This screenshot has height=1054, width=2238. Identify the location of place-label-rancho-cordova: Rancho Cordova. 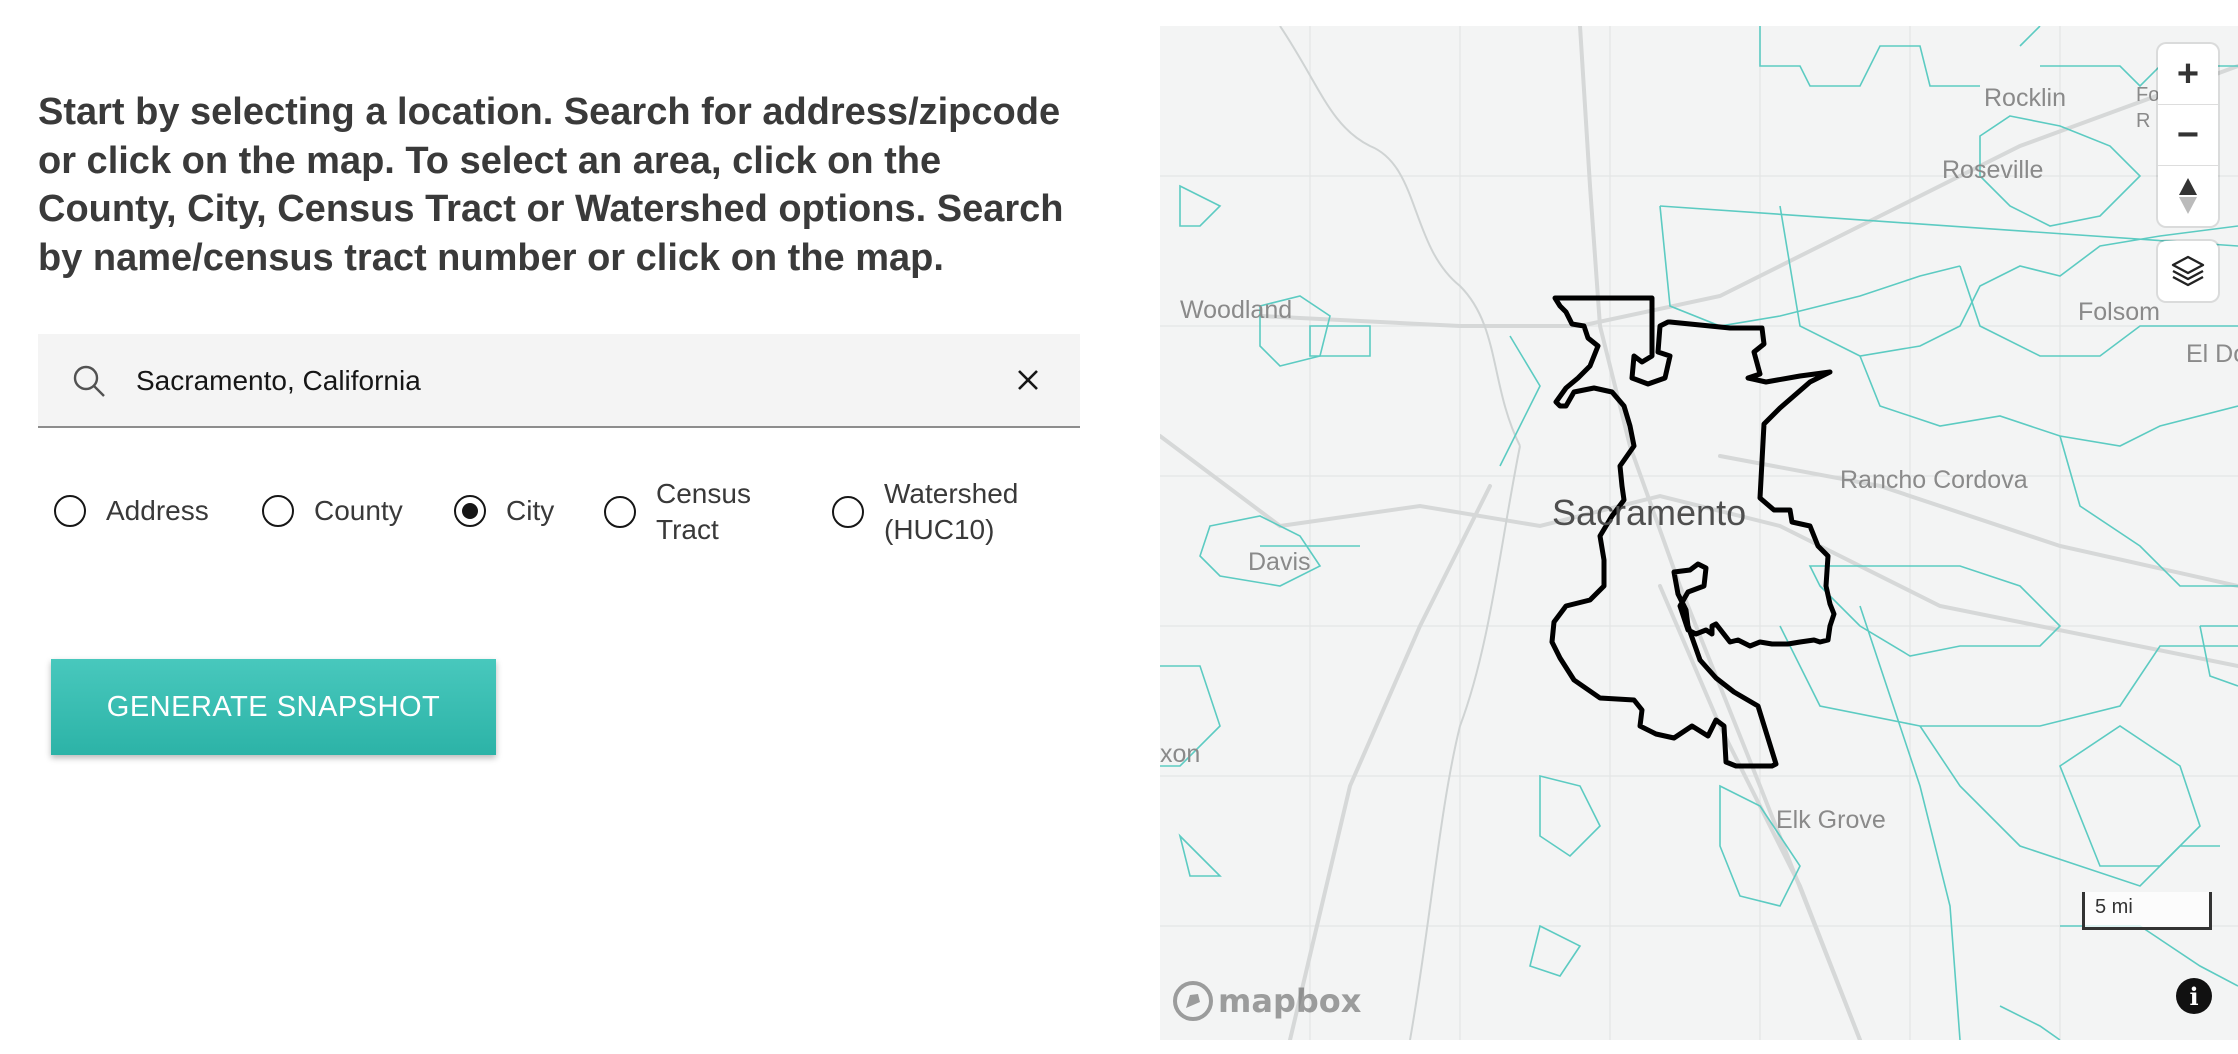
(1934, 480).